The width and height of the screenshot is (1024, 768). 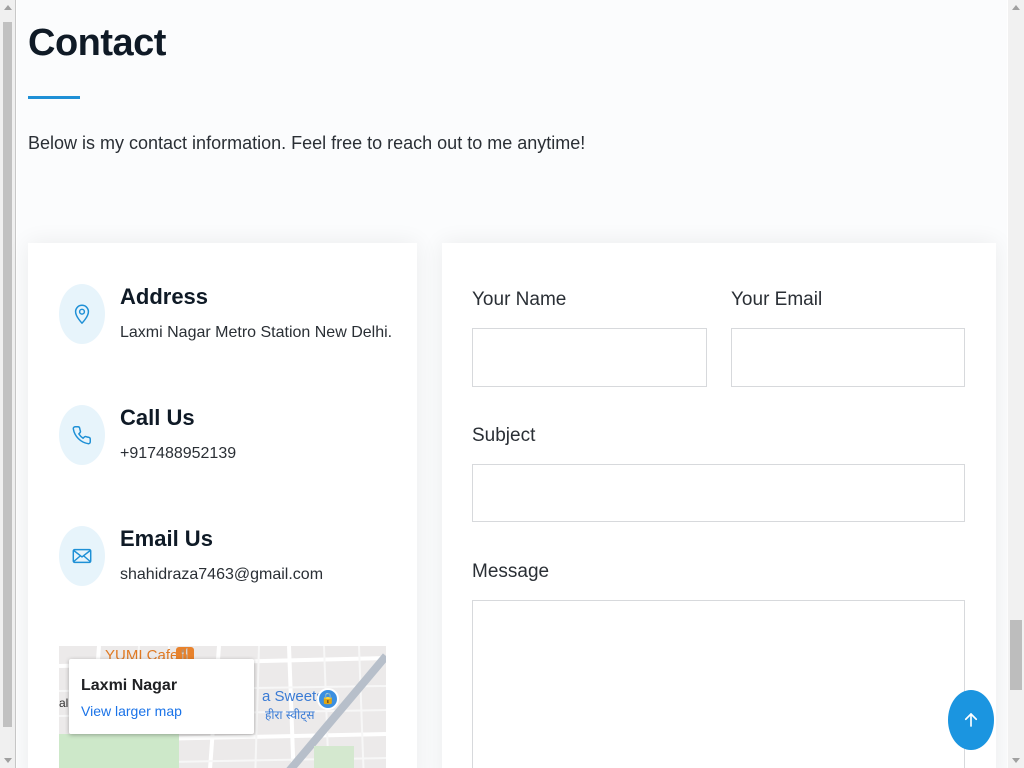 What do you see at coordinates (82, 556) in the screenshot?
I see `envelope-icon` at bounding box center [82, 556].